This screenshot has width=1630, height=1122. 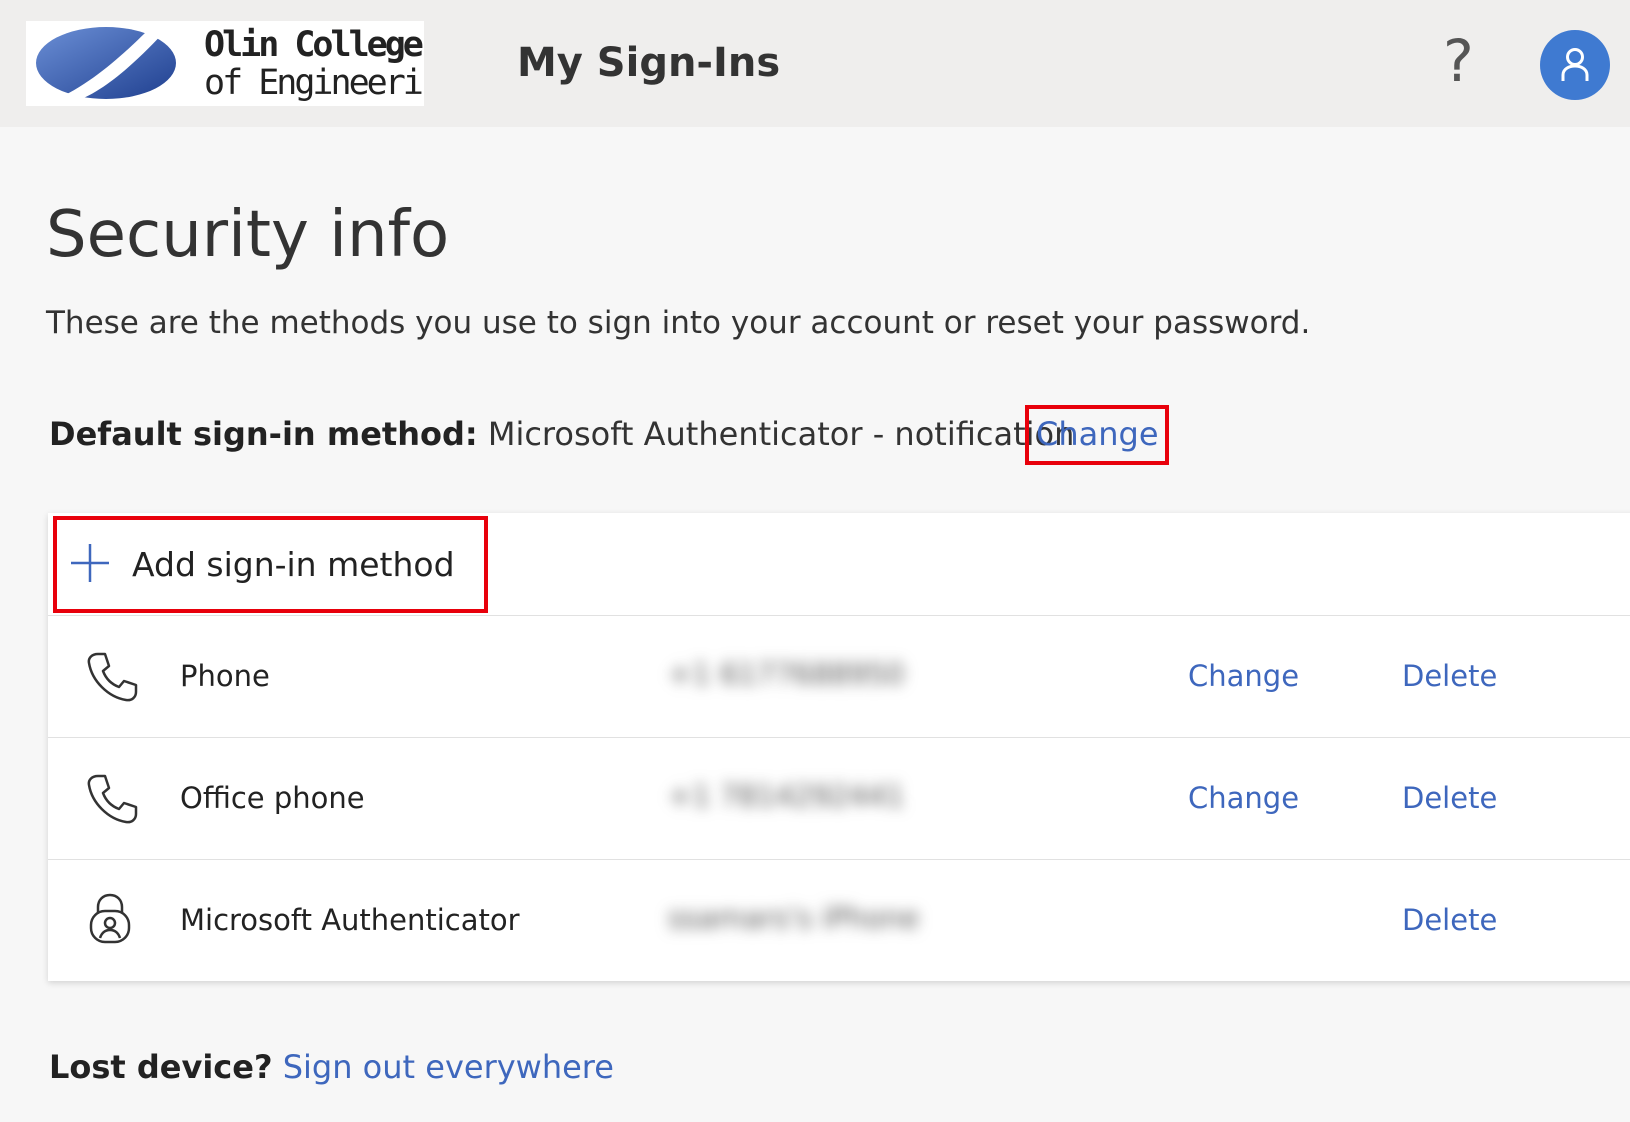 I want to click on method-name: Microsoft Authenticator, so click(x=350, y=920).